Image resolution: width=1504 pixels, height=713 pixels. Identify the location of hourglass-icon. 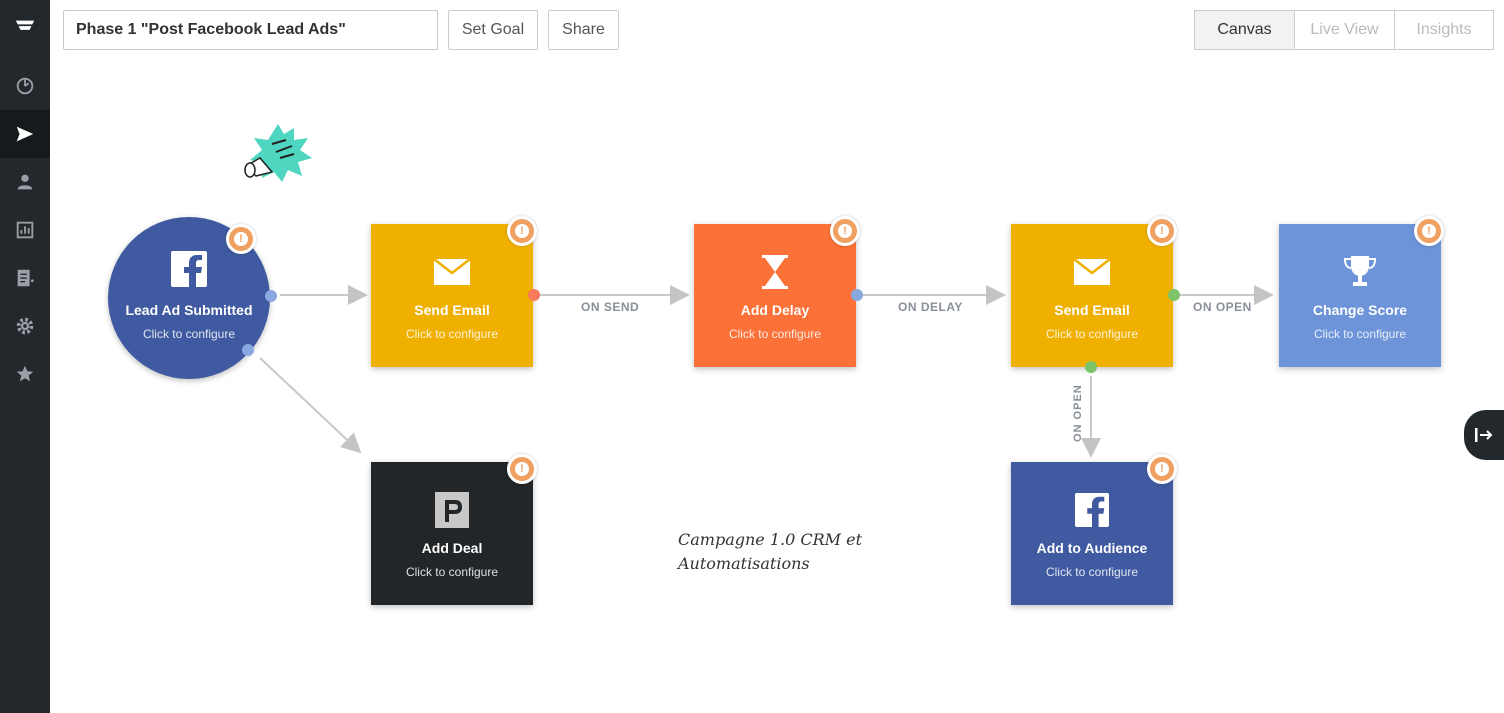
(775, 272).